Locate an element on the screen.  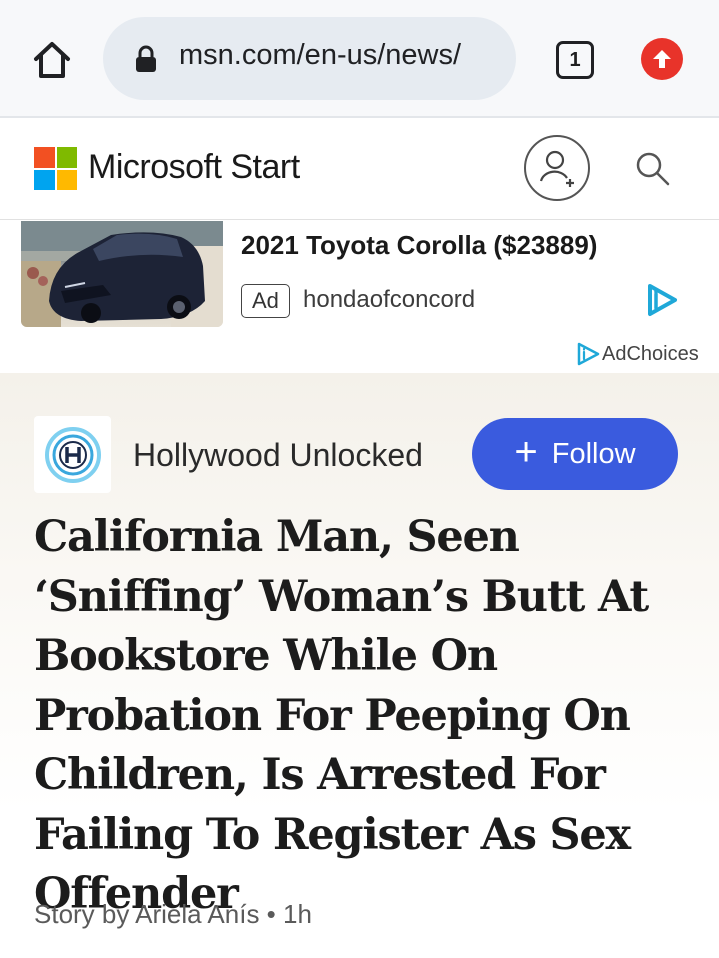
browser-toolbar: msn.com/en-us/news/ 1 is located at coordinates (359, 59).